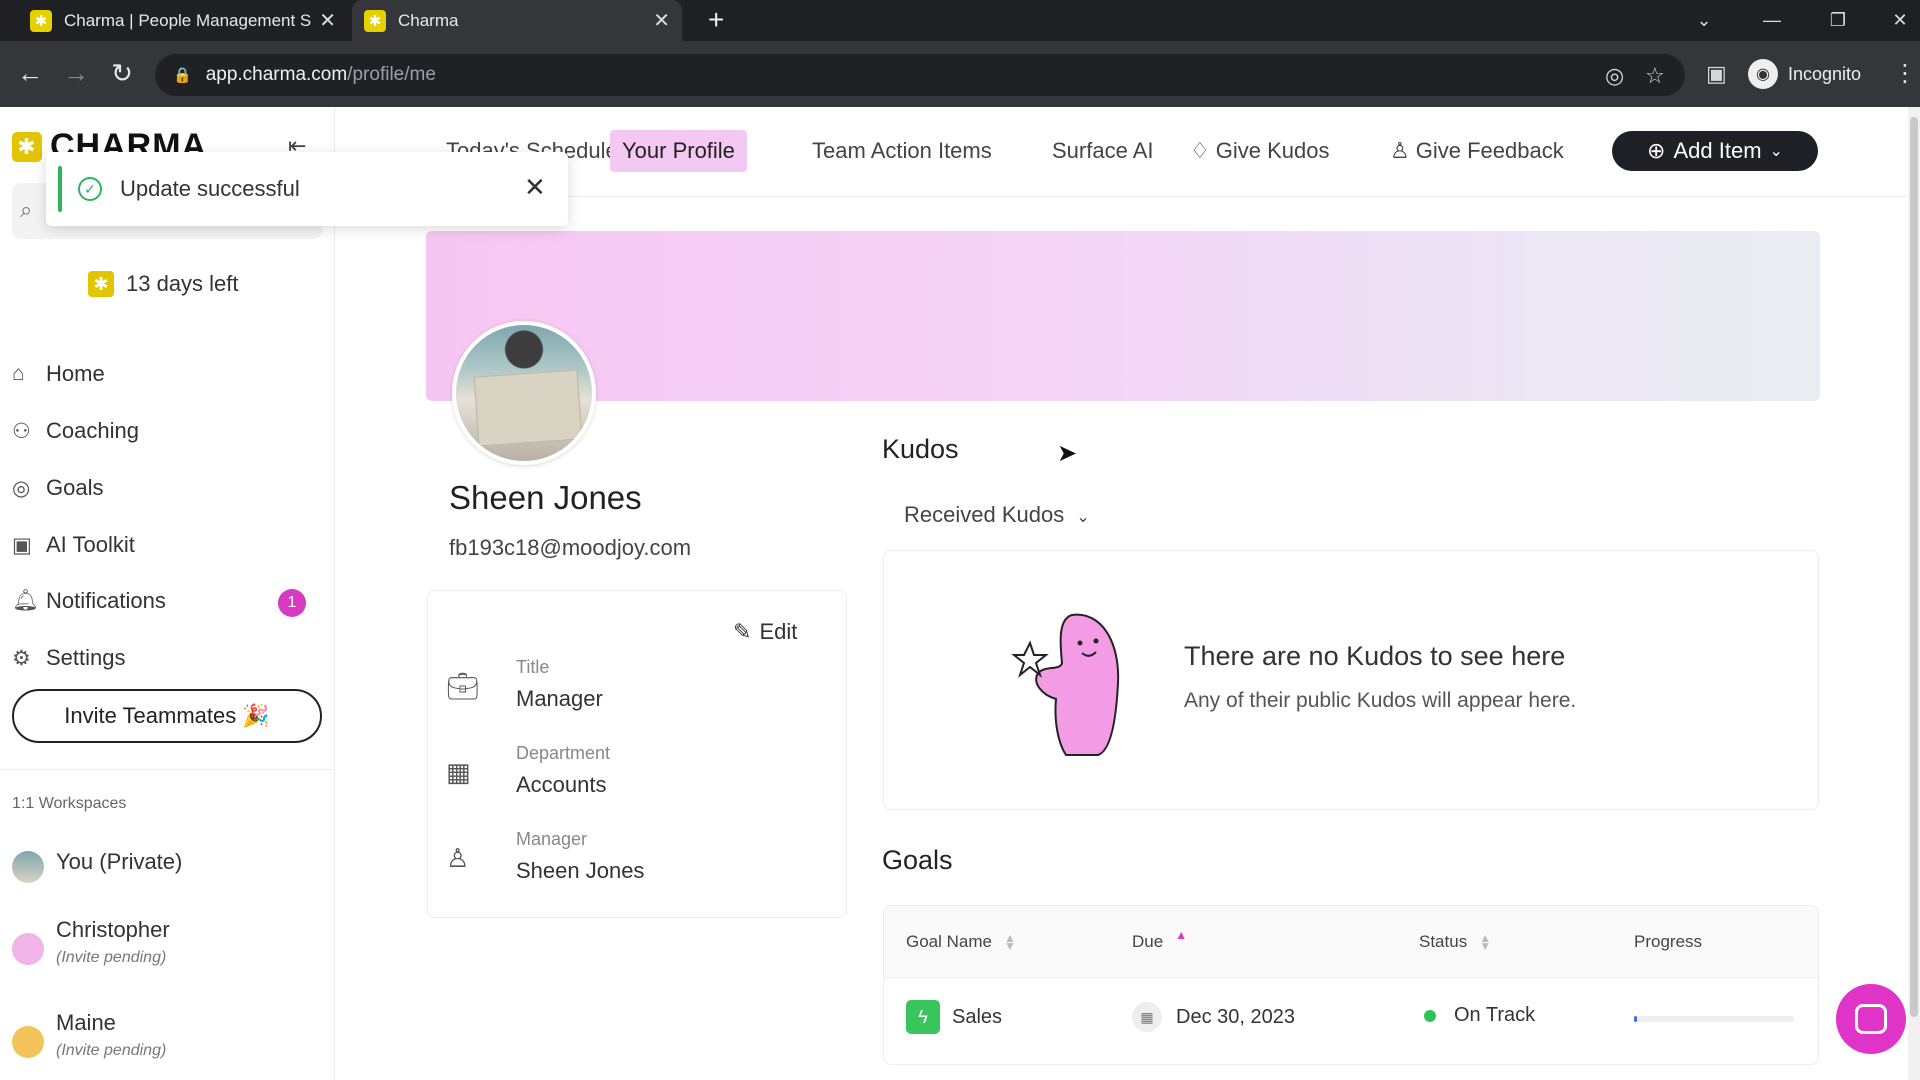 The image size is (1920, 1080). Describe the element at coordinates (76, 73) in the screenshot. I see `forward-icon: →` at that location.